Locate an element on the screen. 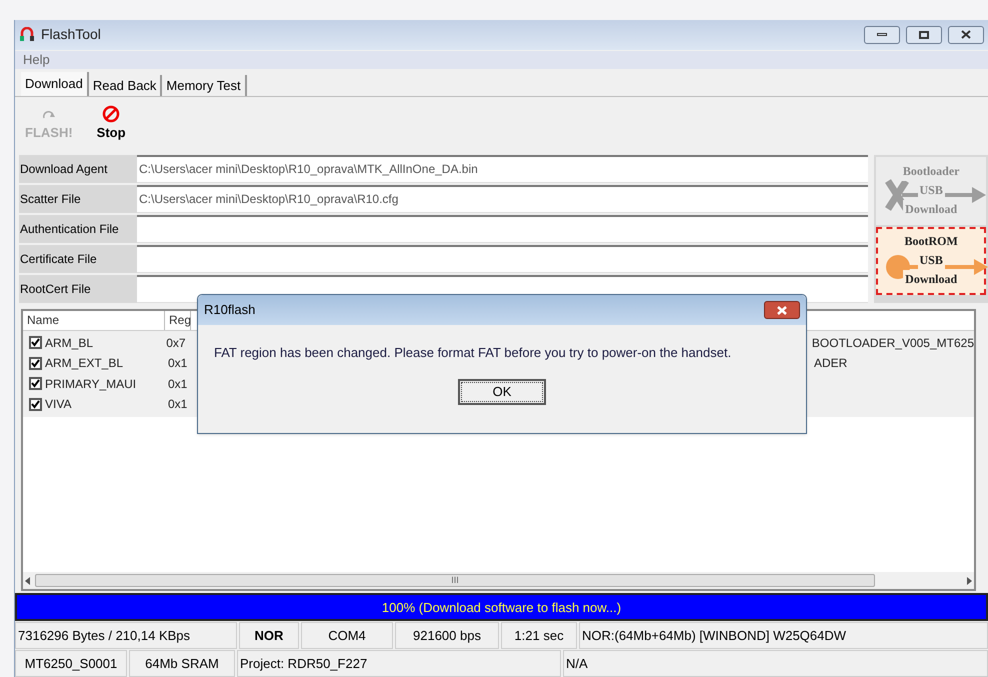  column-header: Name is located at coordinates (94, 320).